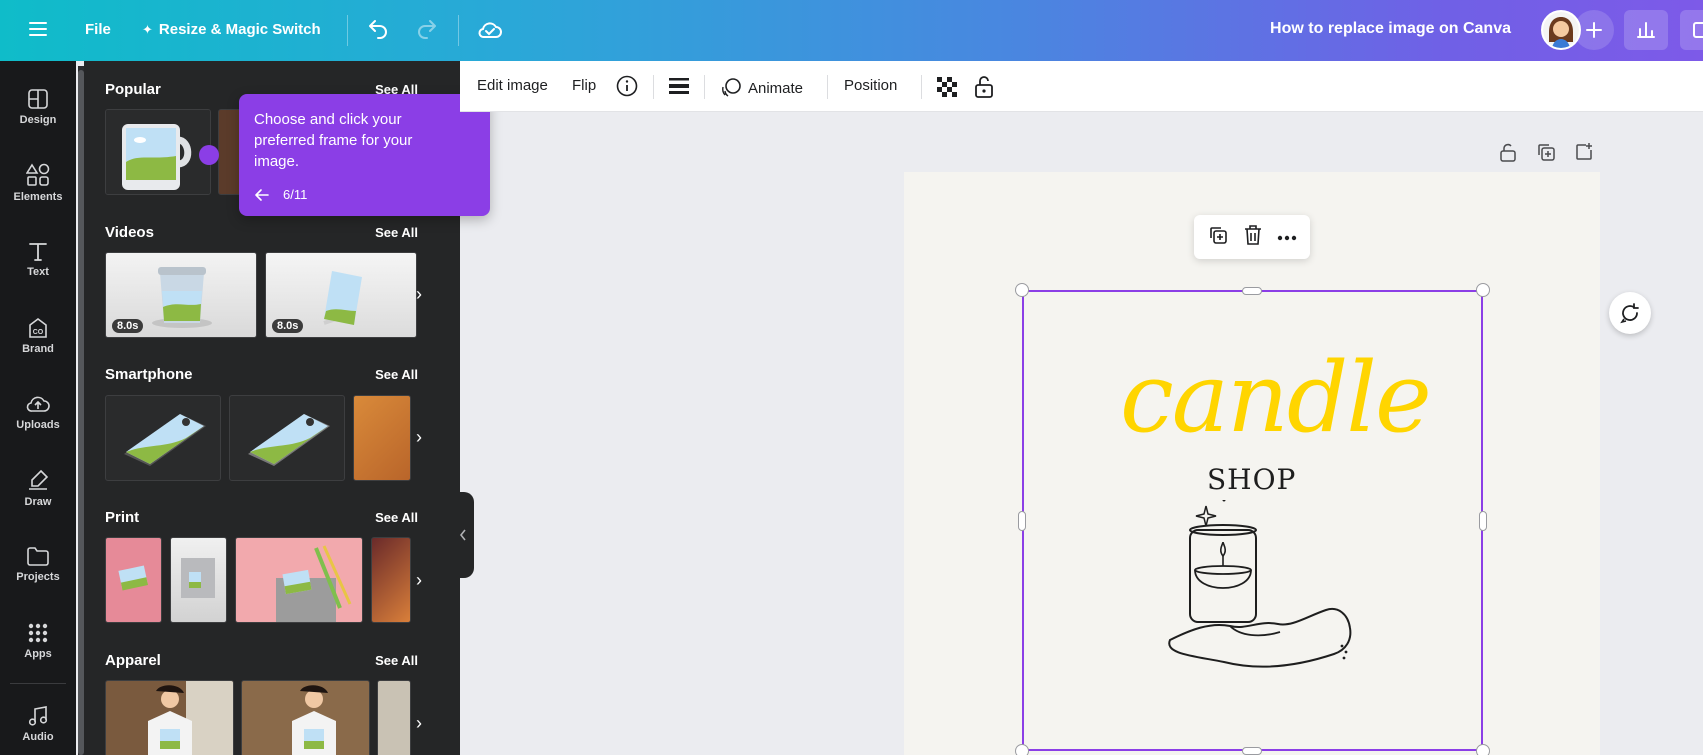  What do you see at coordinates (38, 328) in the screenshot?
I see `brand-icon: CO` at bounding box center [38, 328].